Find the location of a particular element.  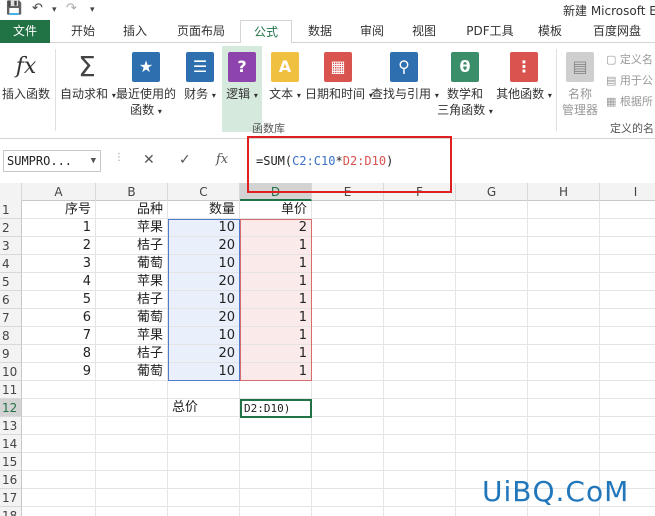

cell-f16 is located at coordinates (420, 480).